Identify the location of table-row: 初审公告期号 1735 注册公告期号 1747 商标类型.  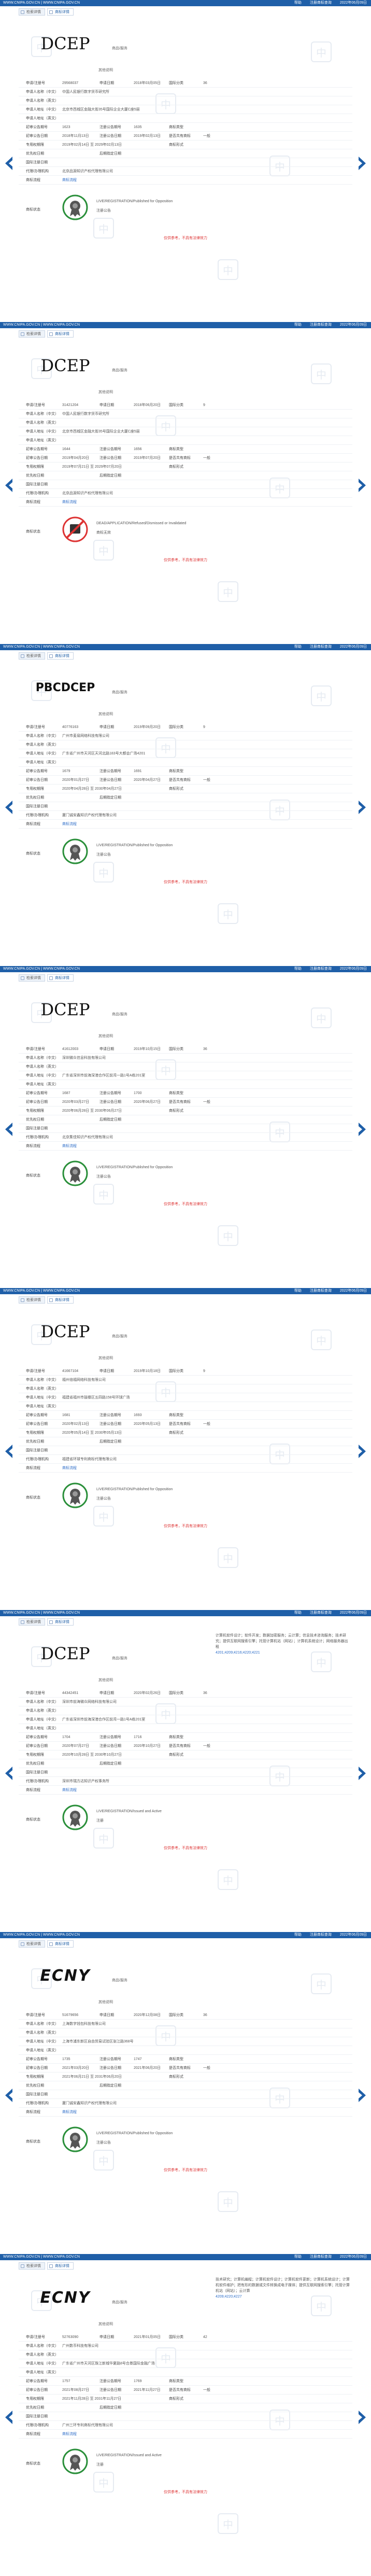
(186, 2059).